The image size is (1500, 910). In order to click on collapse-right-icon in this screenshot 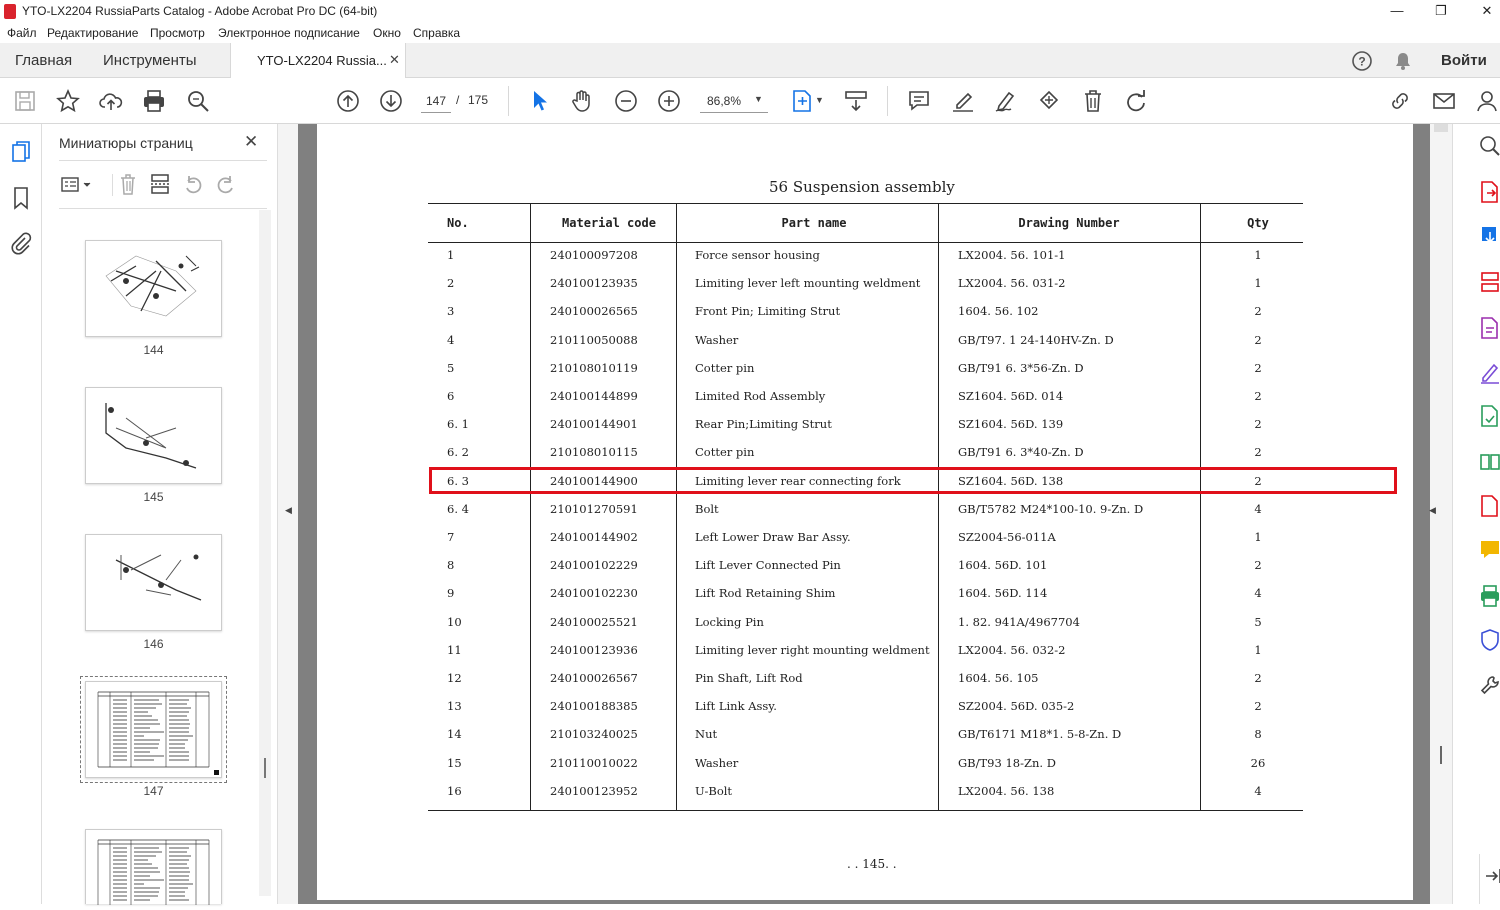, I will do `click(1491, 876)`.